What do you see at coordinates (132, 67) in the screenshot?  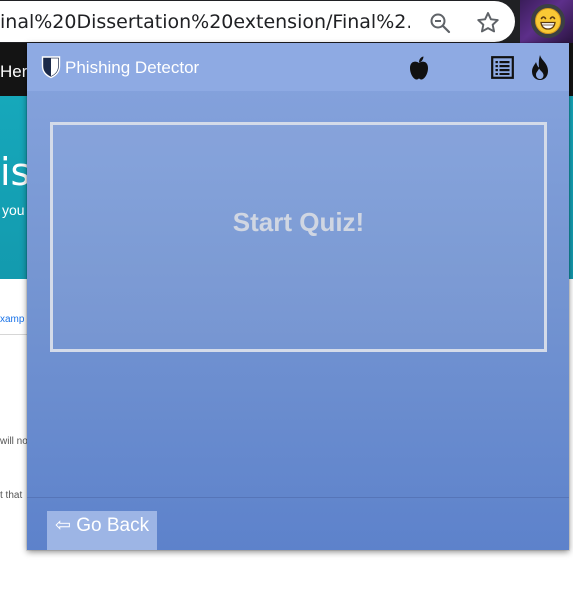 I see `popup-title: Phishing Detector` at bounding box center [132, 67].